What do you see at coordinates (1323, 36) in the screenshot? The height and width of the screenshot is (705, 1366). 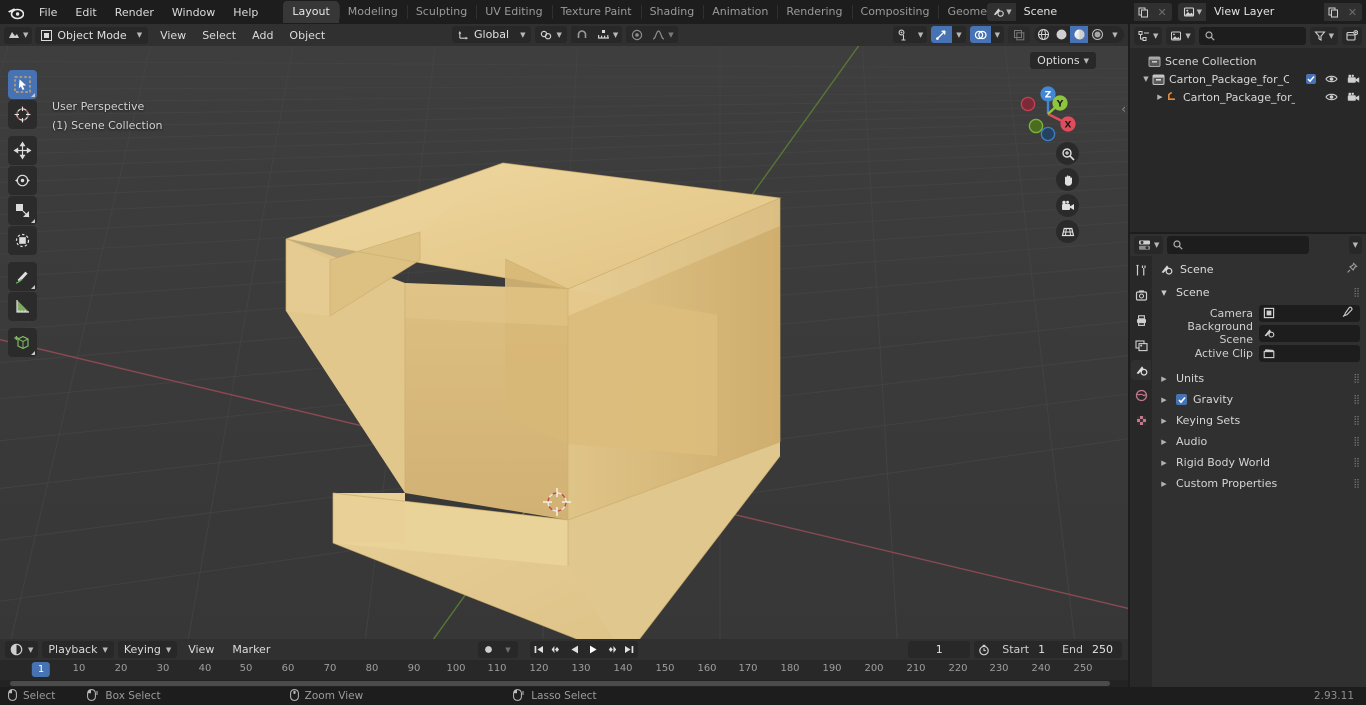 I see `outliner-filter-button: ▼` at bounding box center [1323, 36].